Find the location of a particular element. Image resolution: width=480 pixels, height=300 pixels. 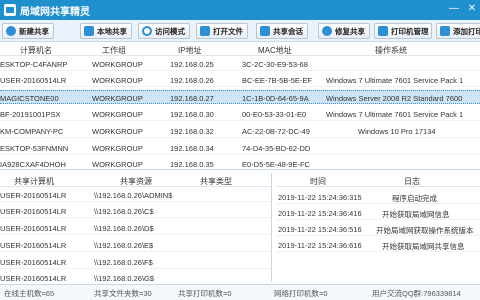

header-time: 时间 is located at coordinates (318, 181).